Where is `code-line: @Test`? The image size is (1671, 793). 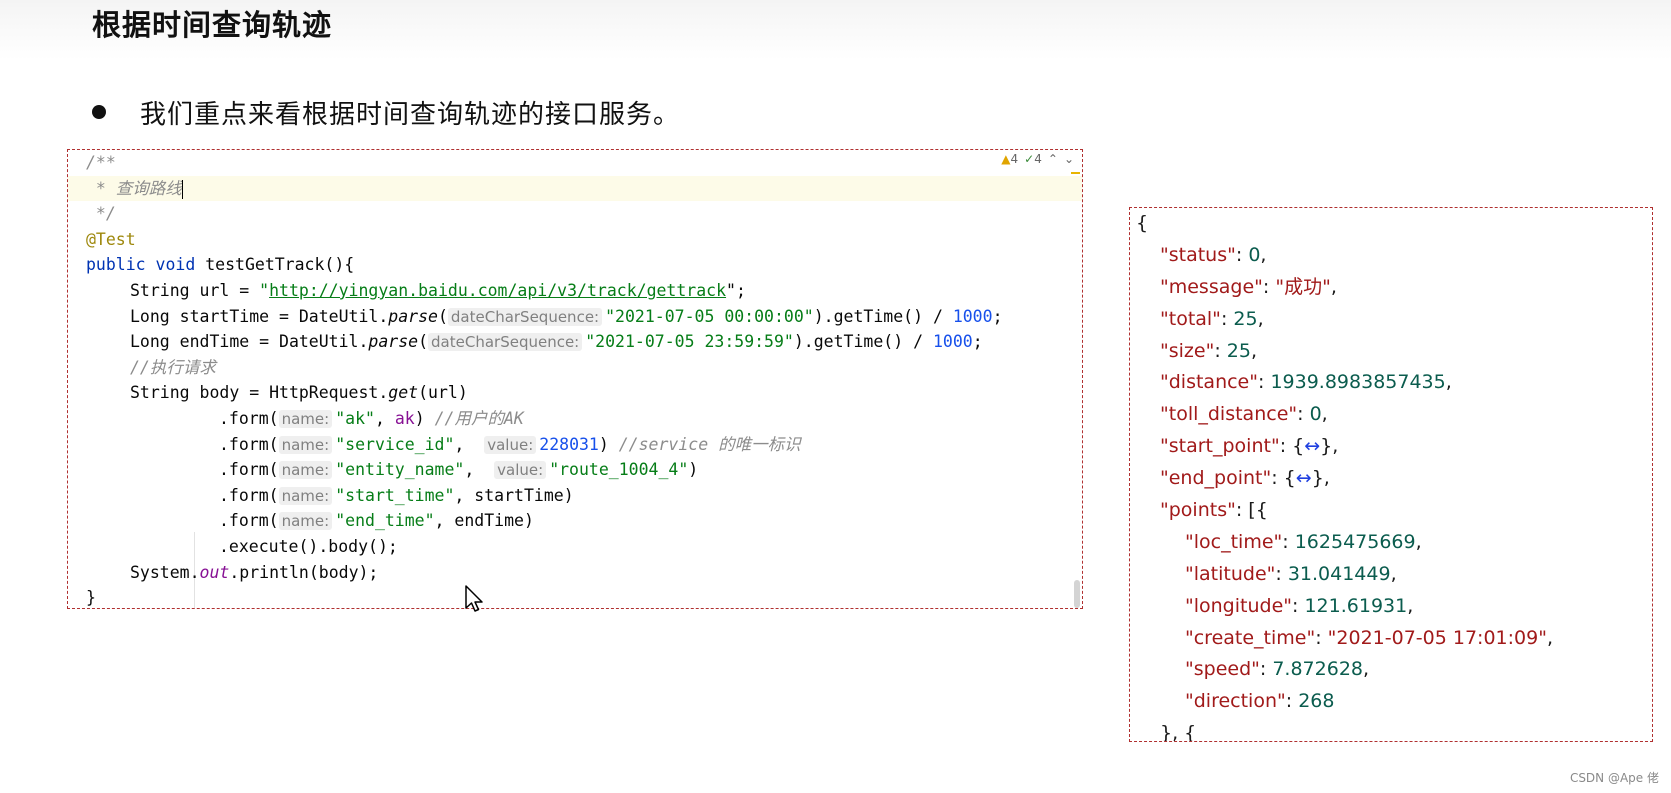 code-line: @Test is located at coordinates (111, 239).